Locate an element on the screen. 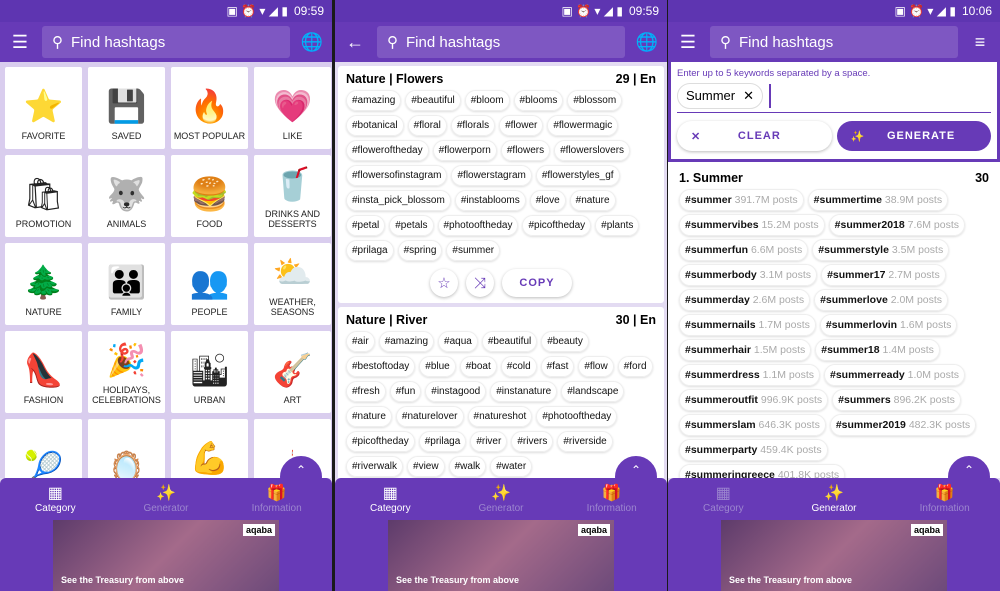 This screenshot has height=591, width=1000. nav-tab-information: 🎁 Information is located at coordinates (277, 498).